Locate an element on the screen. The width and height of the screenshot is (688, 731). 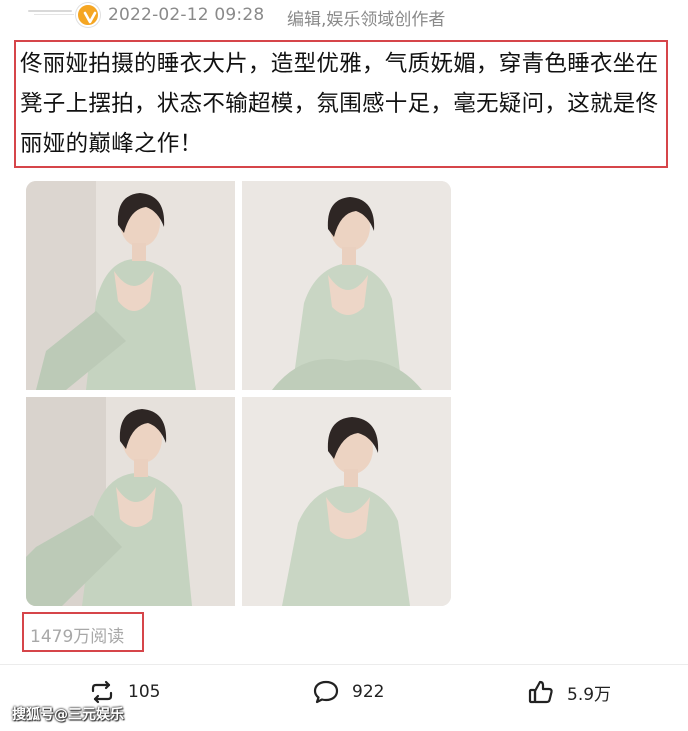
repost-icon is located at coordinates (102, 692).